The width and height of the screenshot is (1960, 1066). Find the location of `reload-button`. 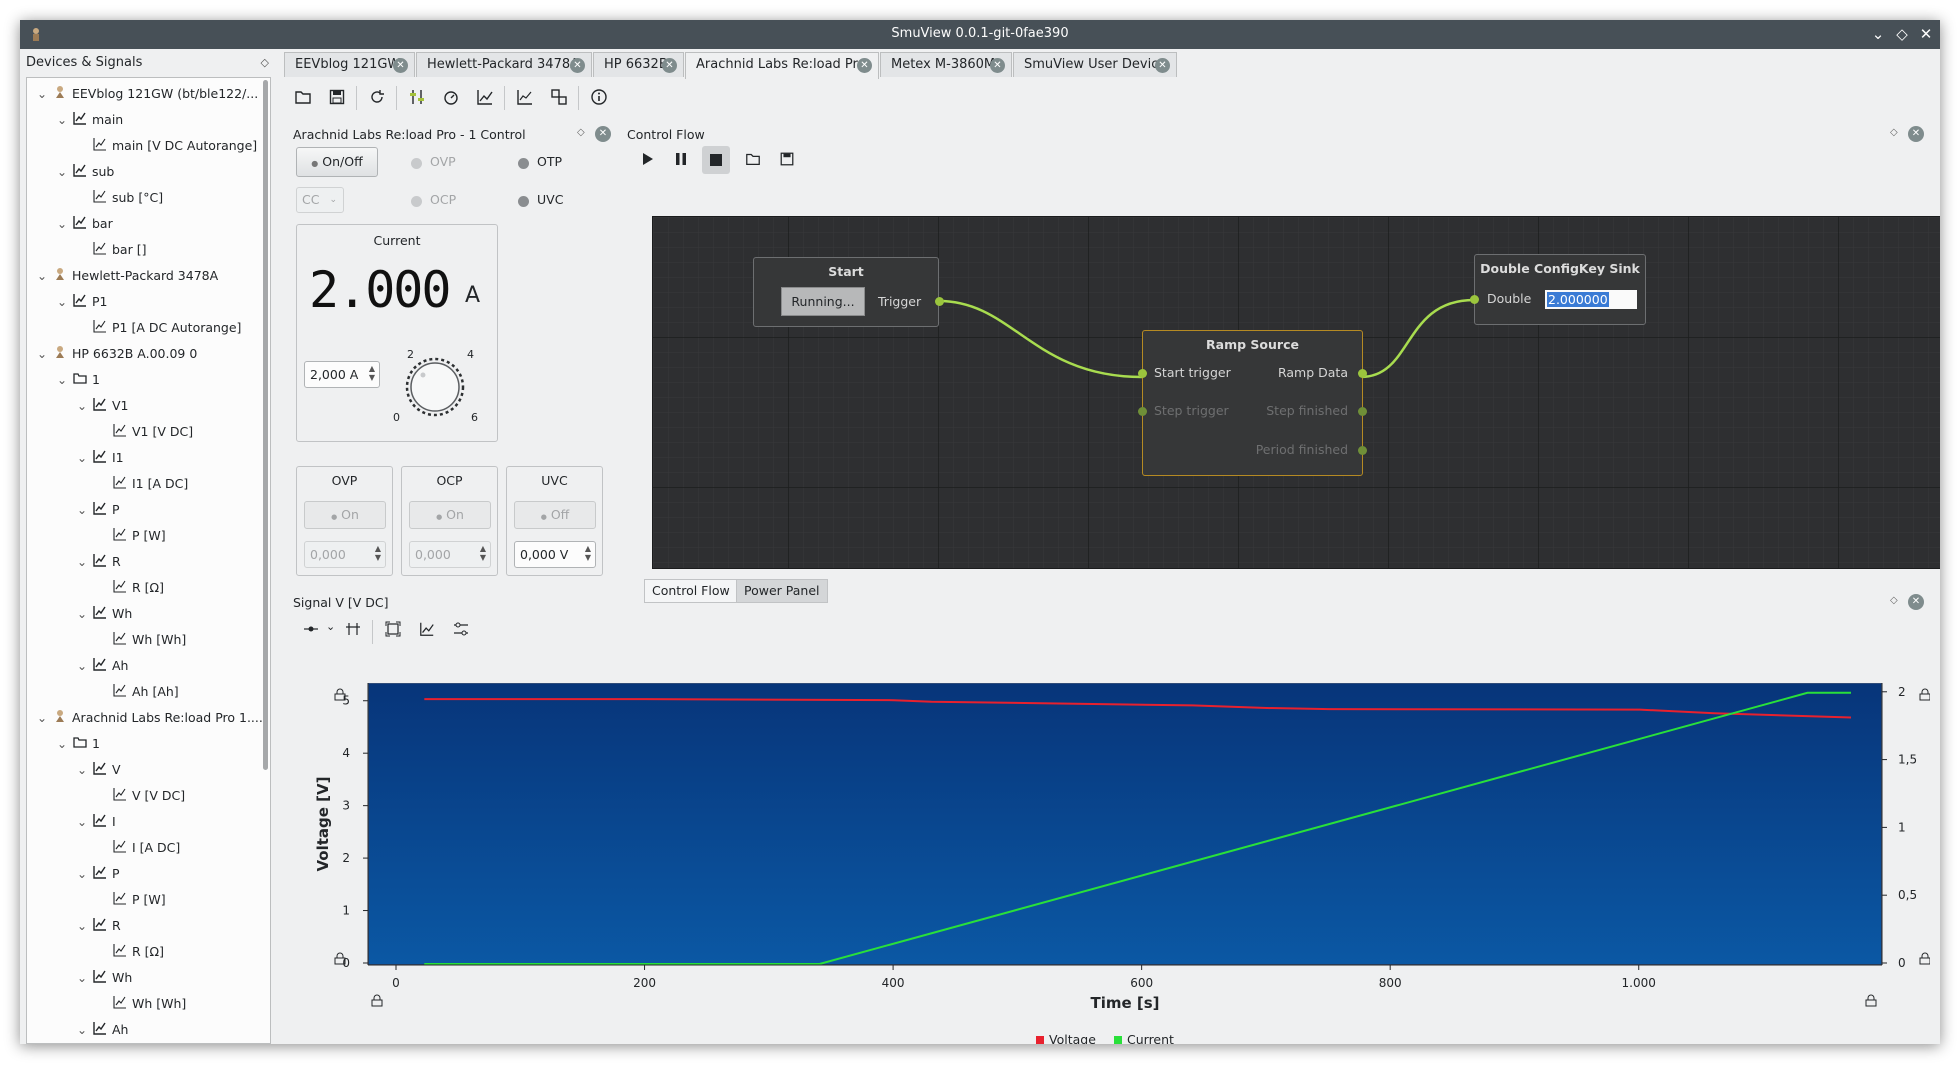

reload-button is located at coordinates (377, 97).